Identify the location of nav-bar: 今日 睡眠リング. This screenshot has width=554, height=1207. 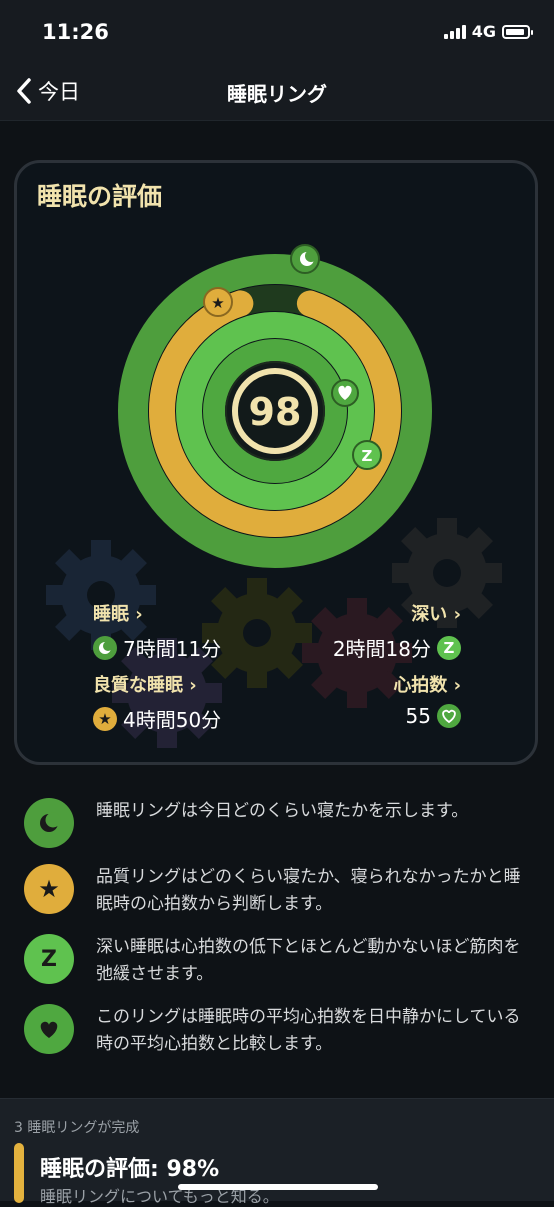
(277, 93).